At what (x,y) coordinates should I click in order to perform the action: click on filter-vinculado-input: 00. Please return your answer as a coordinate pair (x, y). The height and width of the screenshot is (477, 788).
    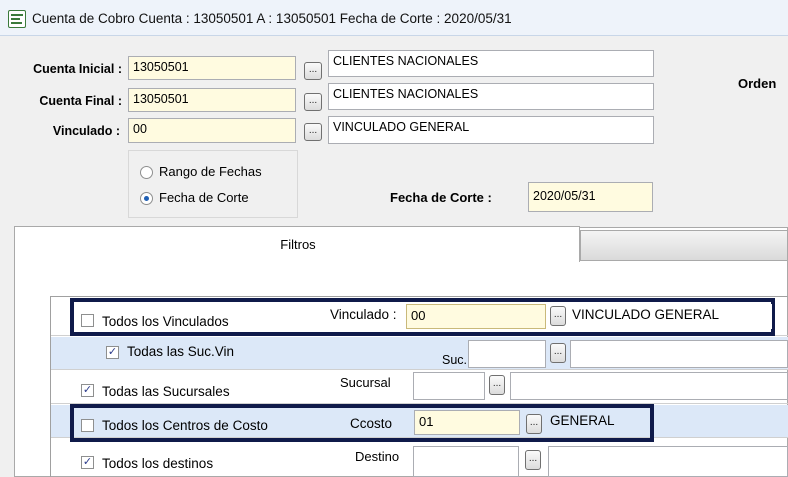
    Looking at the image, I should click on (476, 316).